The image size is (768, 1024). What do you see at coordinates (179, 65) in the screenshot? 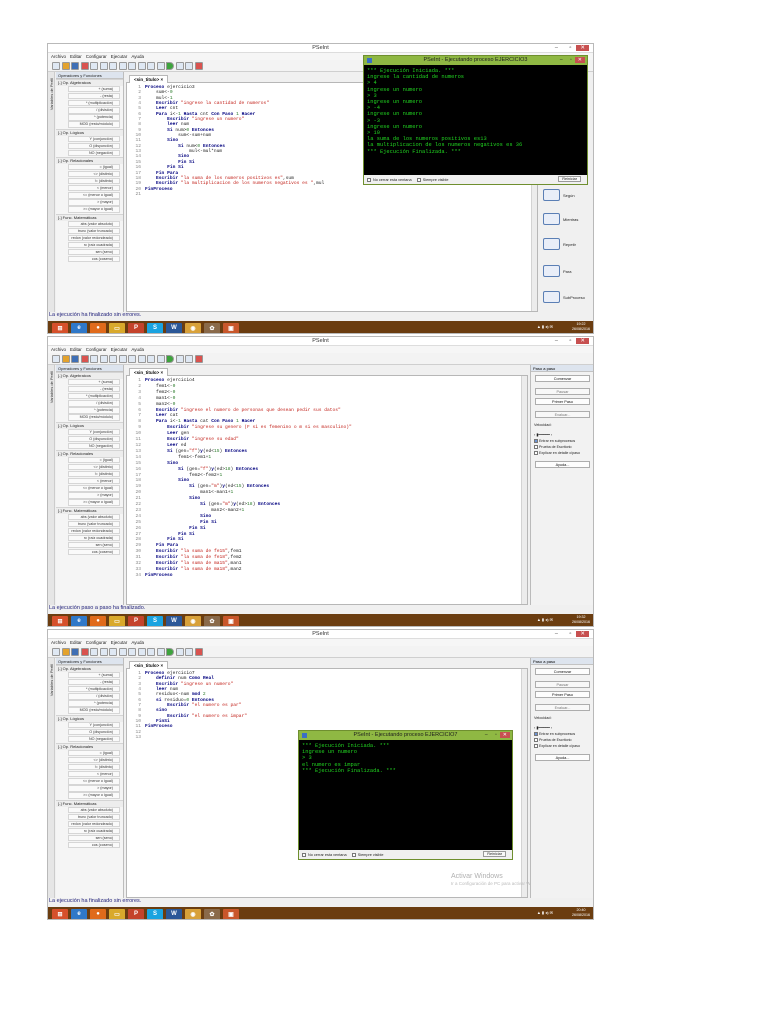
I see `step-icon` at bounding box center [179, 65].